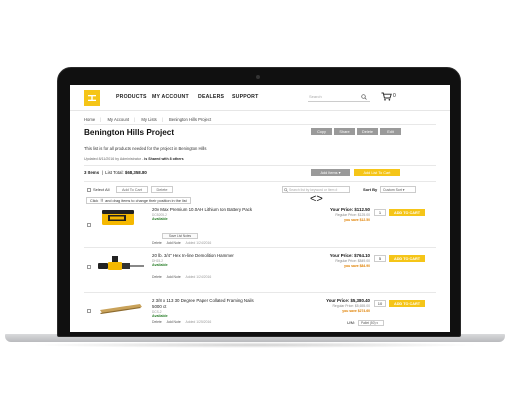 This screenshot has height=400, width=510. What do you see at coordinates (392, 189) in the screenshot?
I see `sort-value: Custom Sort` at bounding box center [392, 189].